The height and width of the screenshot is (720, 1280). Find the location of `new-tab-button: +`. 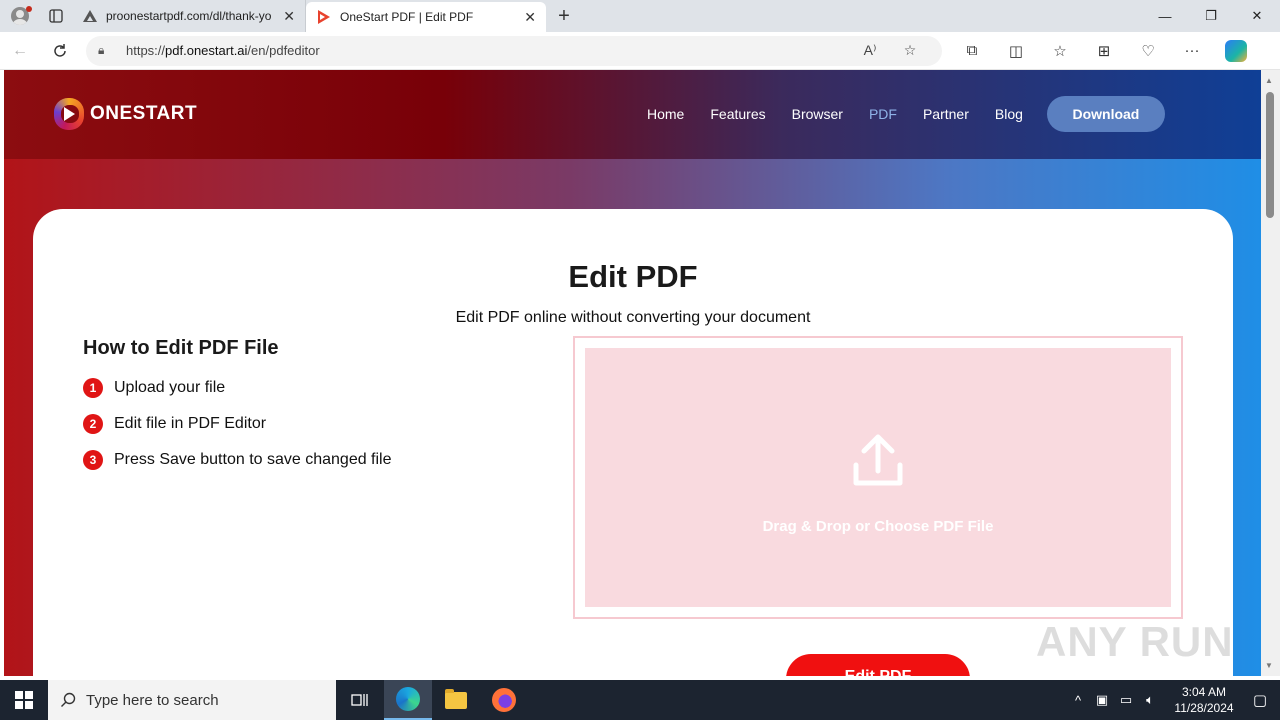

new-tab-button: + is located at coordinates (564, 16).